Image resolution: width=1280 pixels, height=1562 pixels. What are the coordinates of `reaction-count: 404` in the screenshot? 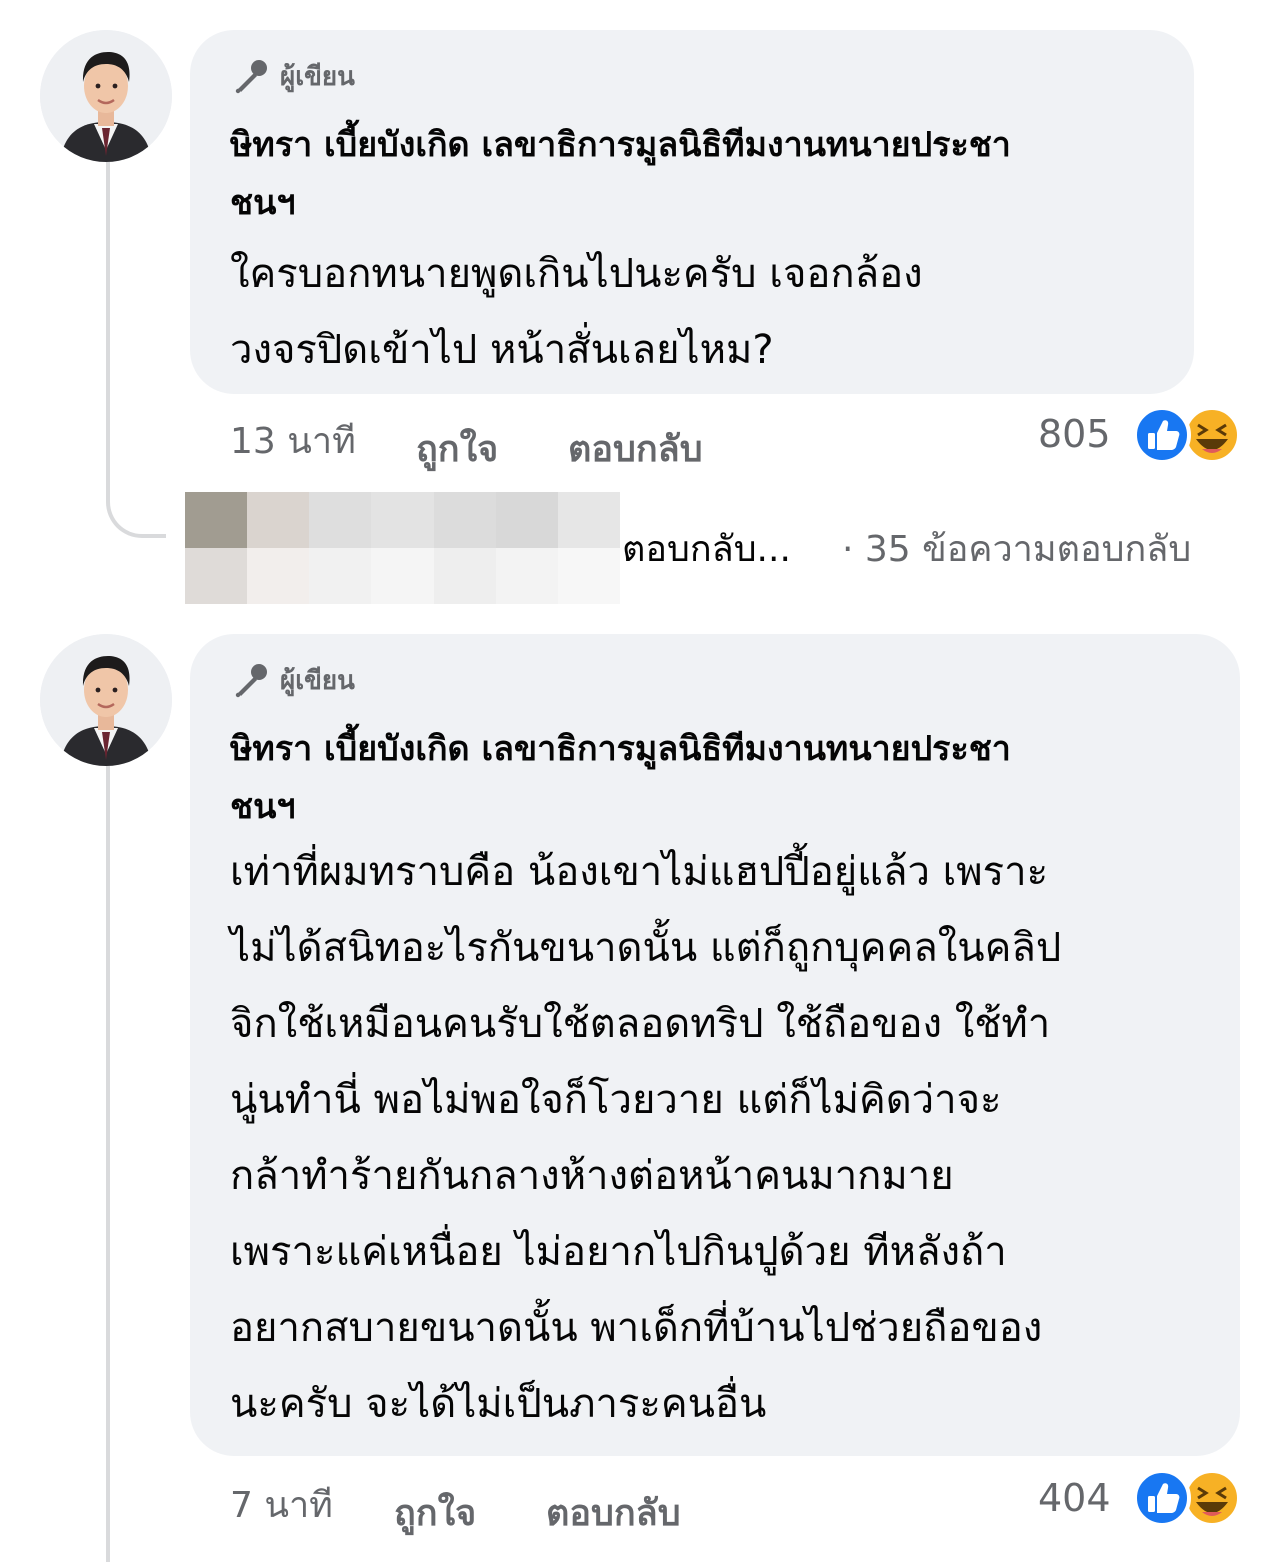 It's located at (1074, 1498).